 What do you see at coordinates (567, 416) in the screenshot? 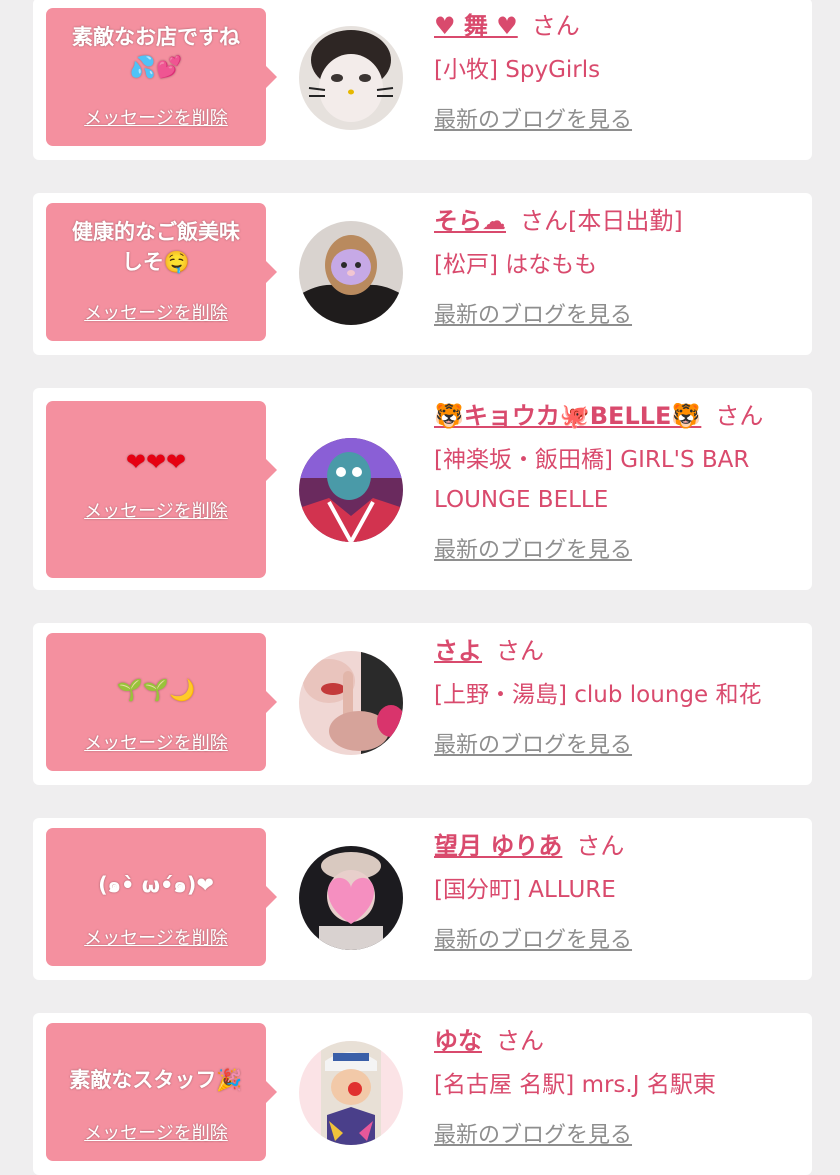
I see `cast-name-link: 🐯キョウカ🐙BELLE🐯` at bounding box center [567, 416].